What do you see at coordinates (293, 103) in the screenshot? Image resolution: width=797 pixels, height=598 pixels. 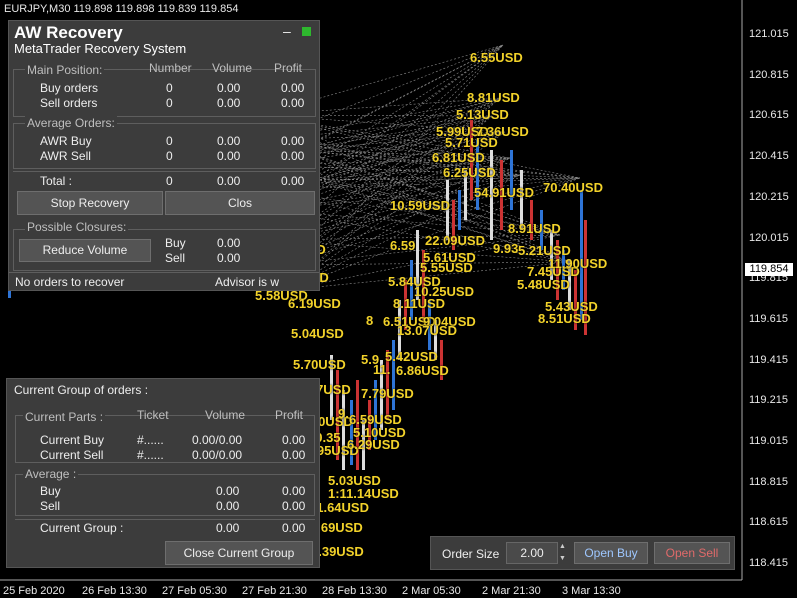 I see `sell-orders-profit: 0.00` at bounding box center [293, 103].